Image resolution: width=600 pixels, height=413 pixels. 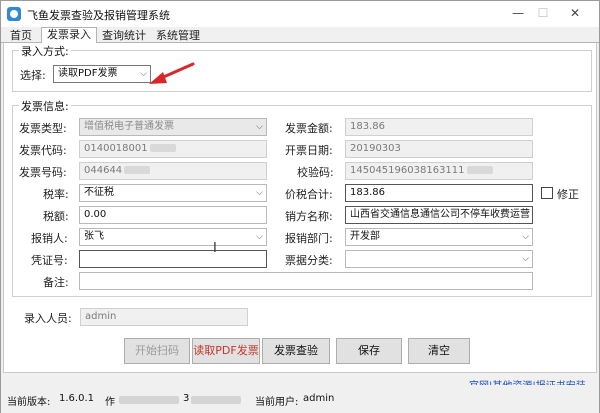 What do you see at coordinates (21, 36) in the screenshot?
I see `tab-home: 首页` at bounding box center [21, 36].